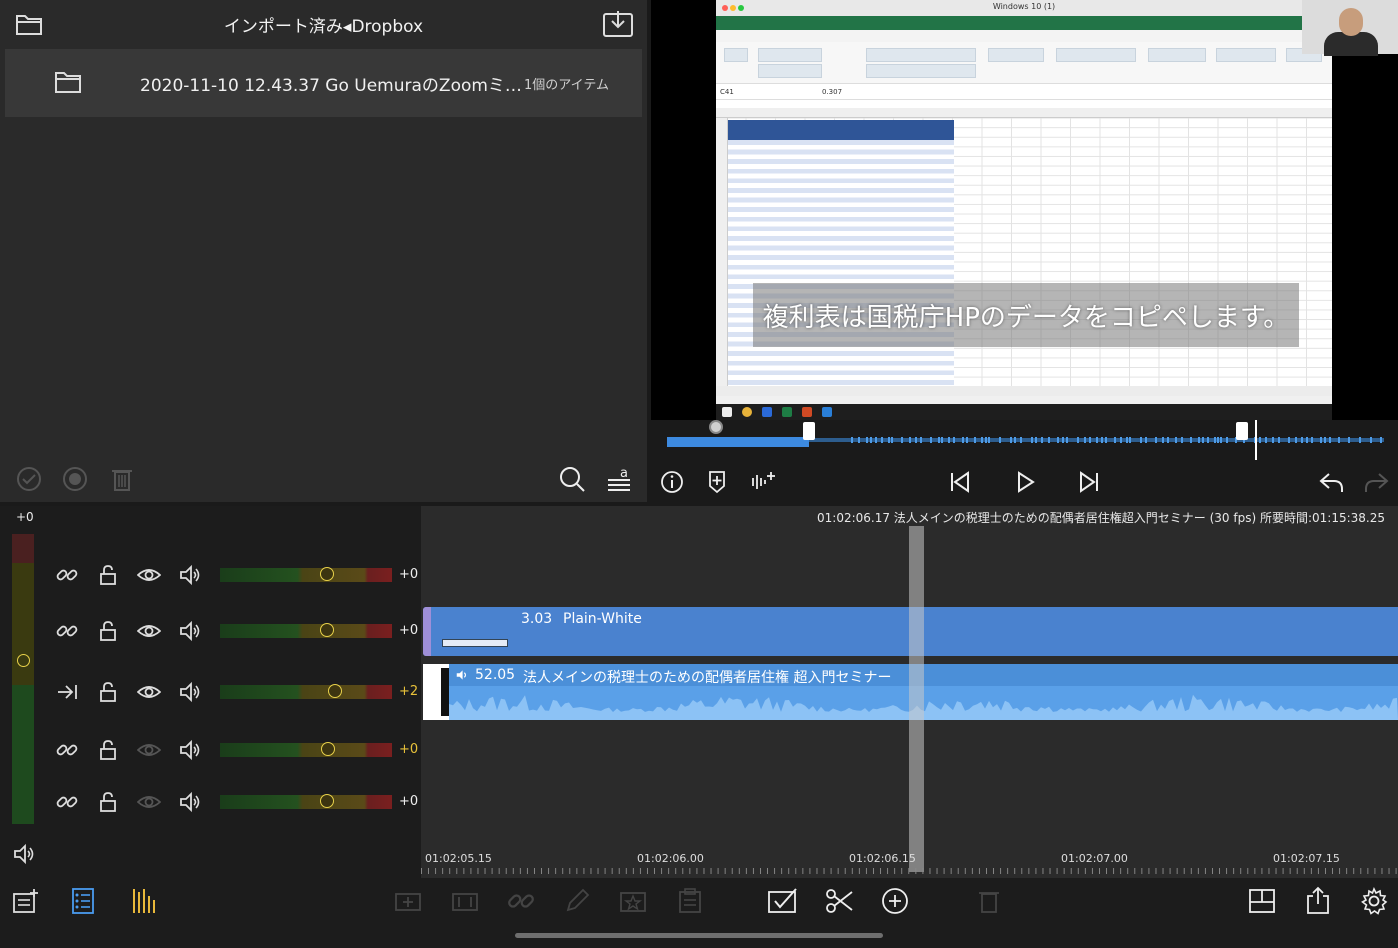  I want to click on clipboard-icon, so click(690, 901).